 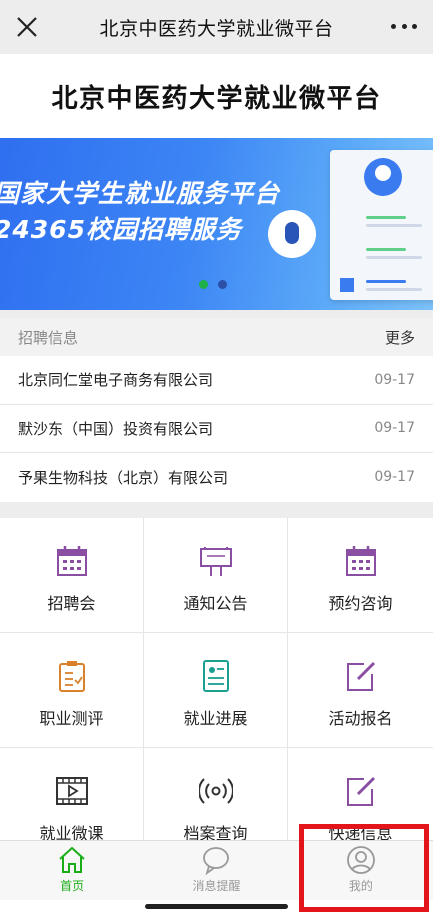 I want to click on grid-item-label: 就业进展, so click(x=215, y=718).